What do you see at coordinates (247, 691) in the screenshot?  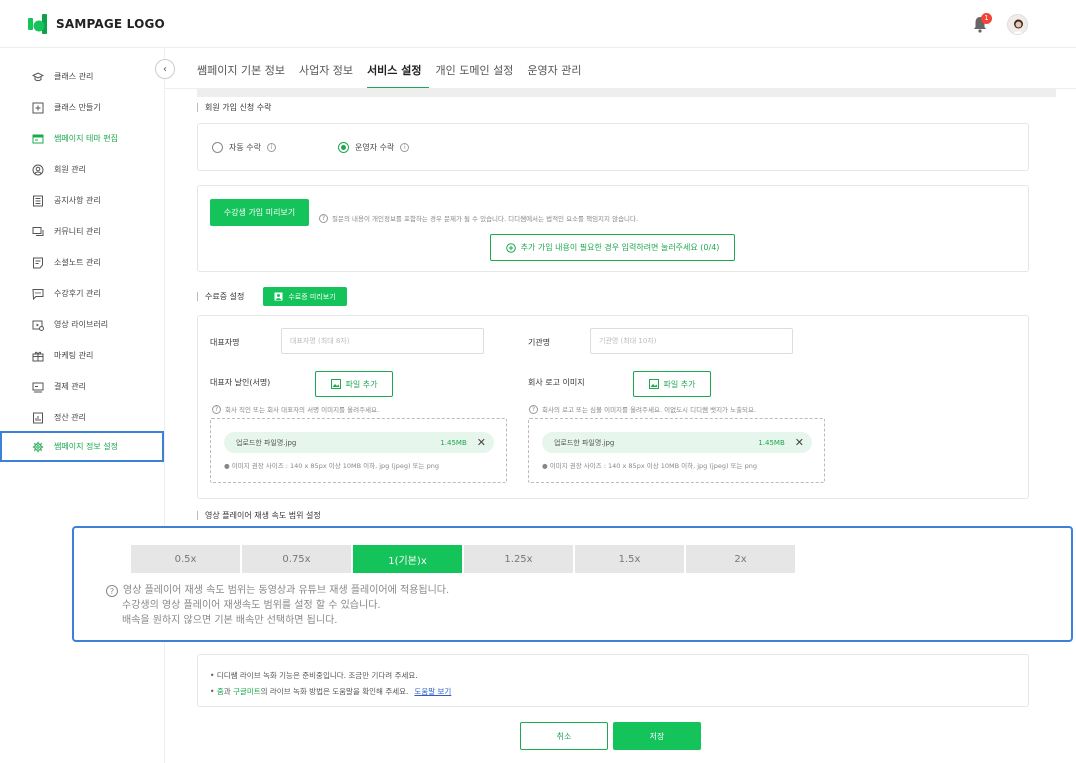 I see `meet-highlight: 구글미트` at bounding box center [247, 691].